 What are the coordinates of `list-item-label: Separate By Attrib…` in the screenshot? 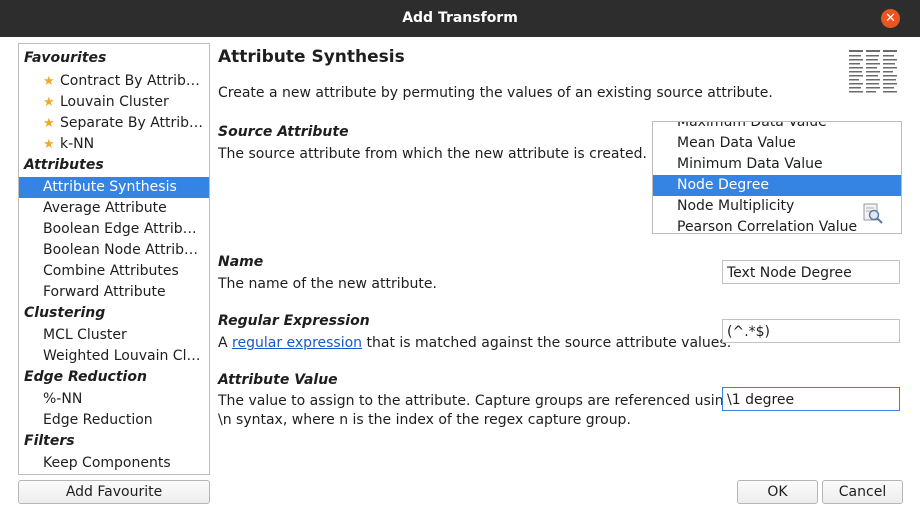 It's located at (132, 123).